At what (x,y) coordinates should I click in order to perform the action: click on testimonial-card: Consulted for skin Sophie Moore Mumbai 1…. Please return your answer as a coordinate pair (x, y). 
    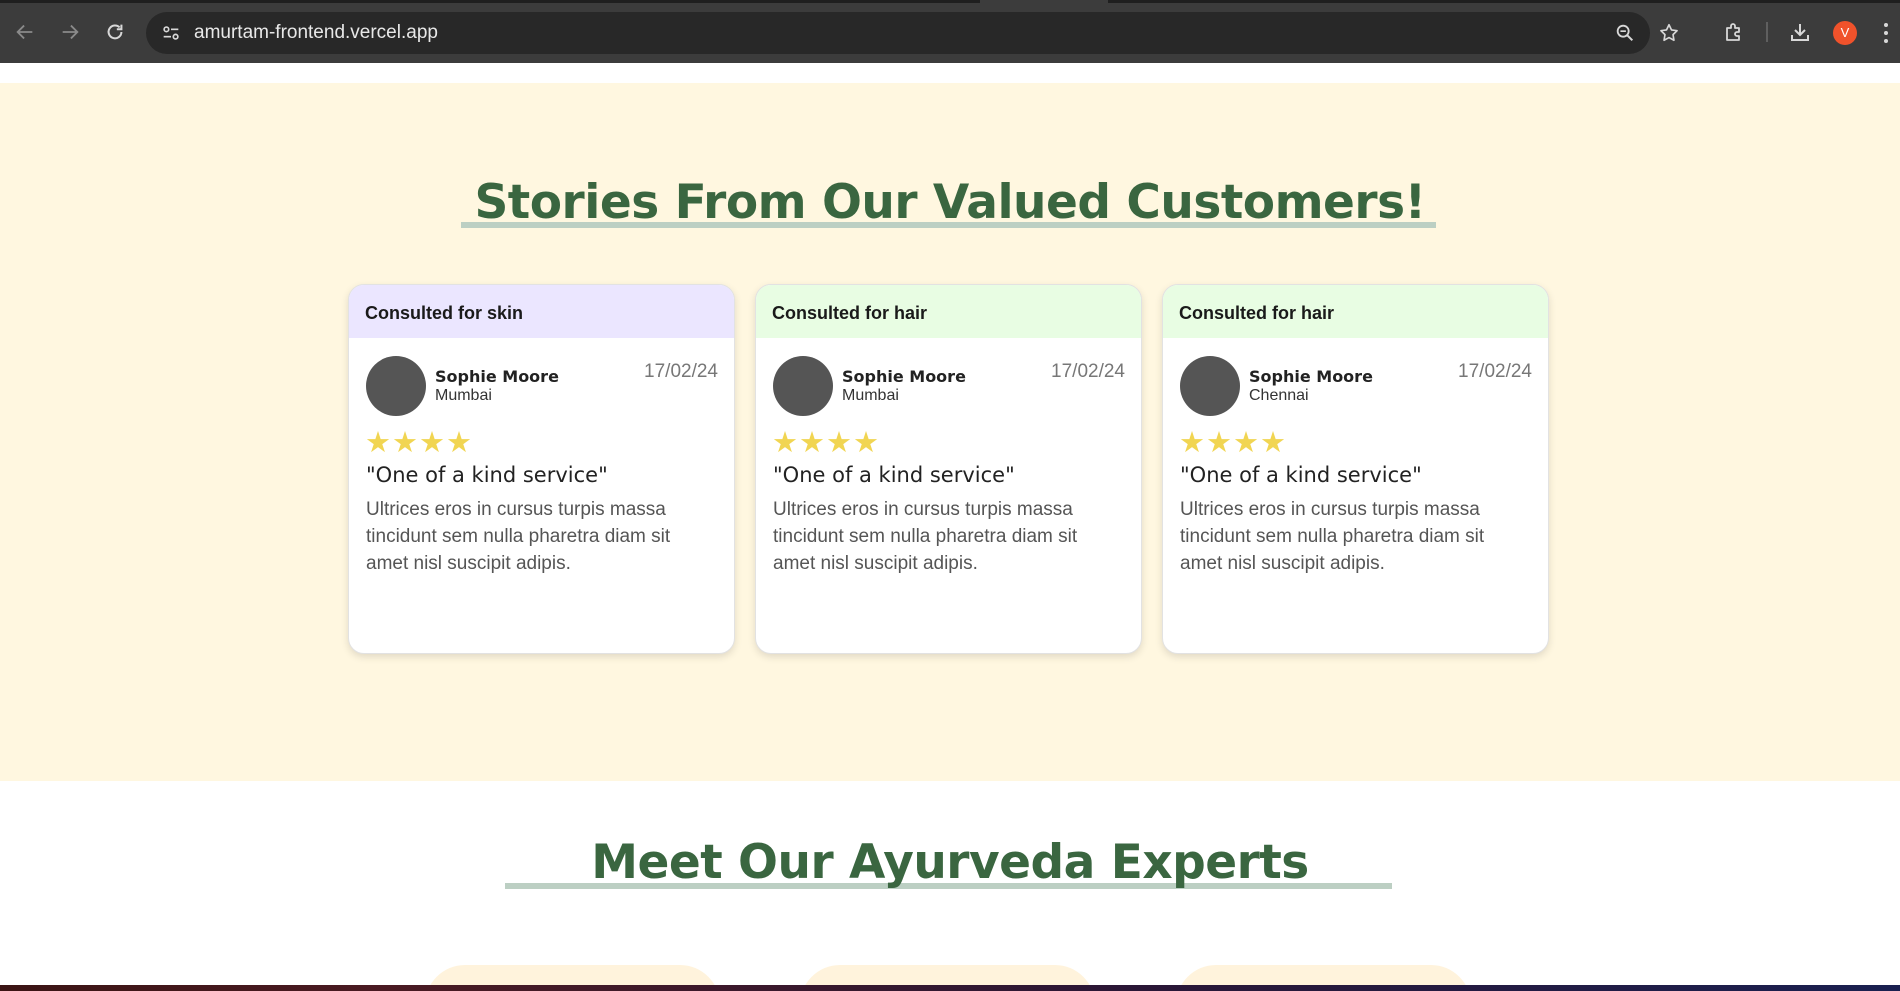
    Looking at the image, I should click on (541, 469).